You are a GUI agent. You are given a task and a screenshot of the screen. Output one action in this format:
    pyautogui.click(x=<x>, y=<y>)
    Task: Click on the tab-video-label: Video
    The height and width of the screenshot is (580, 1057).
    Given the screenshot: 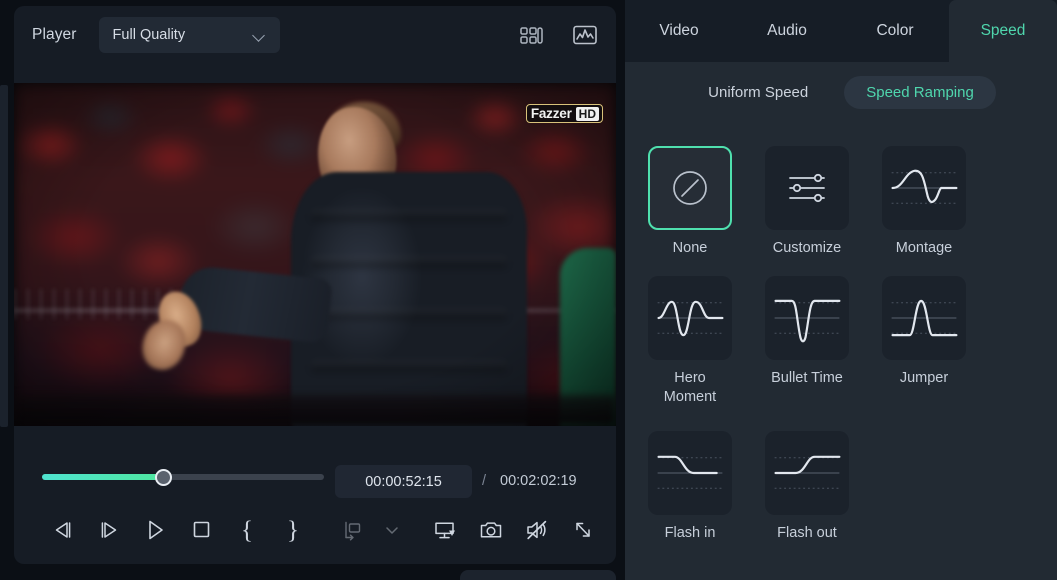 What is the action you would take?
    pyautogui.click(x=679, y=30)
    